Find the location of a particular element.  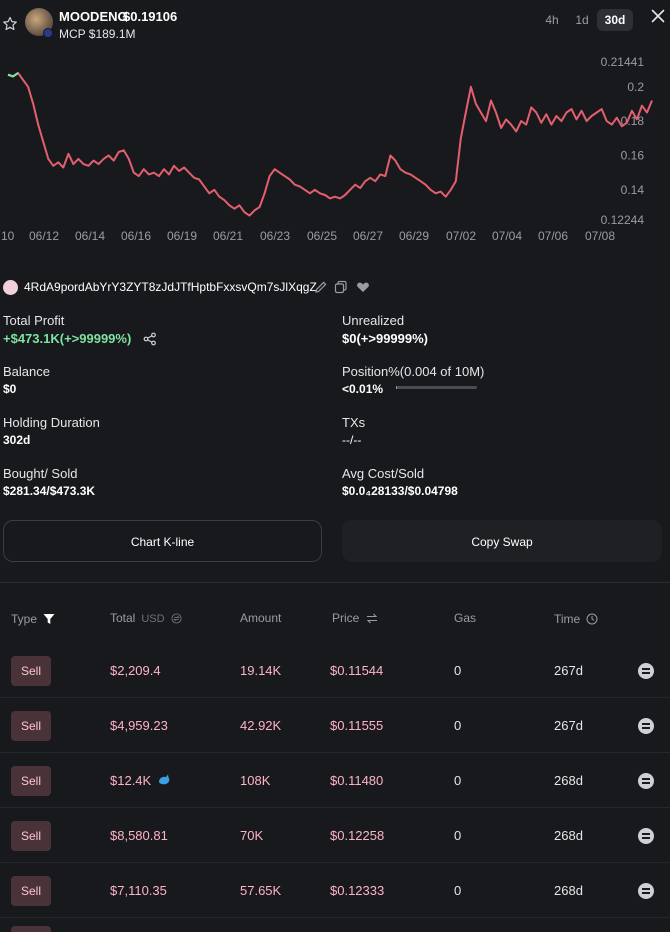

copy-icon is located at coordinates (341, 287).